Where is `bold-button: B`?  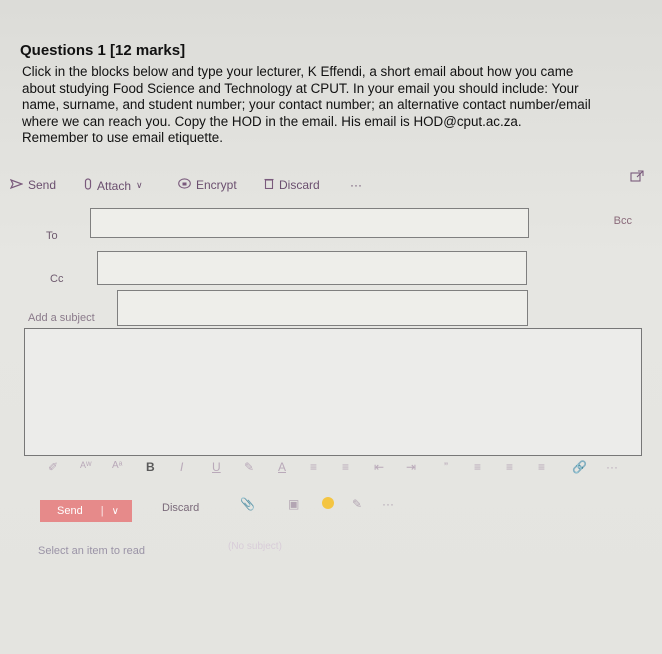
bold-button: B is located at coordinates (150, 467).